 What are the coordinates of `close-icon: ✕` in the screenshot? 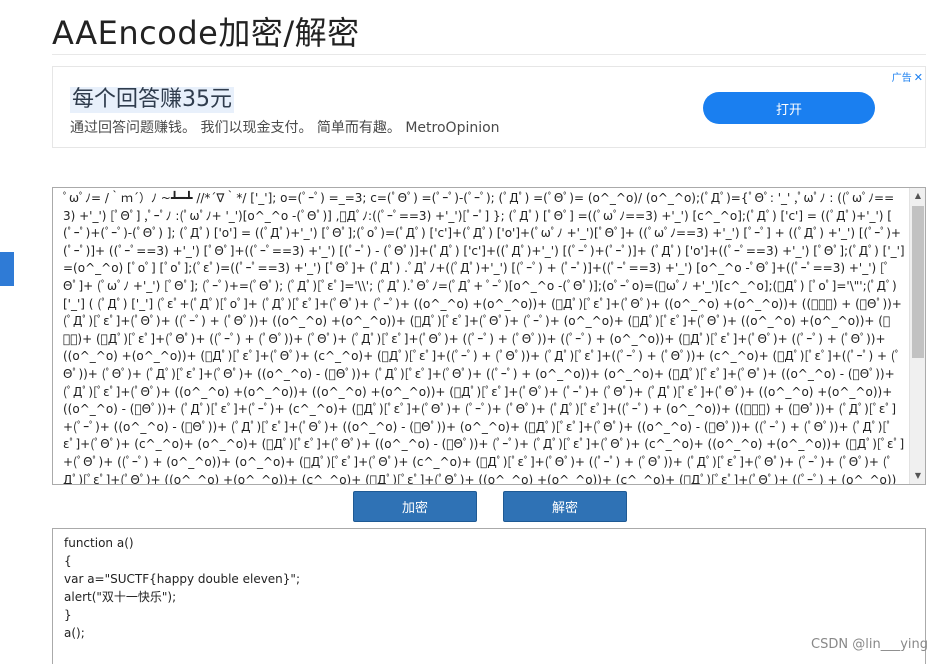 It's located at (918, 77).